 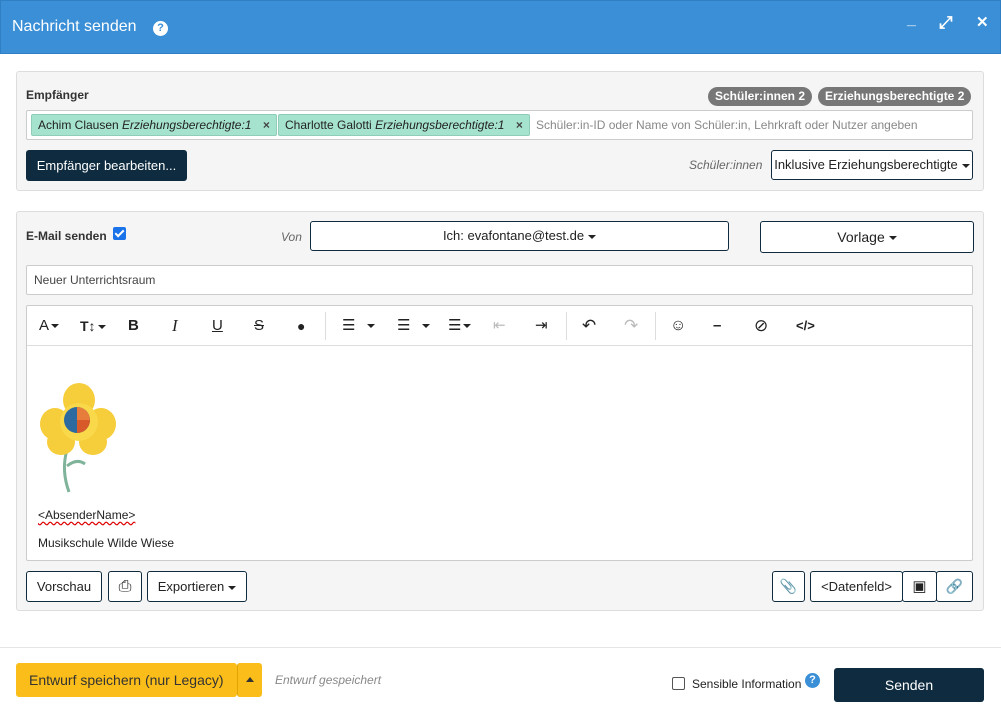 I want to click on datafield-button: <Datenfeld>, so click(x=856, y=586).